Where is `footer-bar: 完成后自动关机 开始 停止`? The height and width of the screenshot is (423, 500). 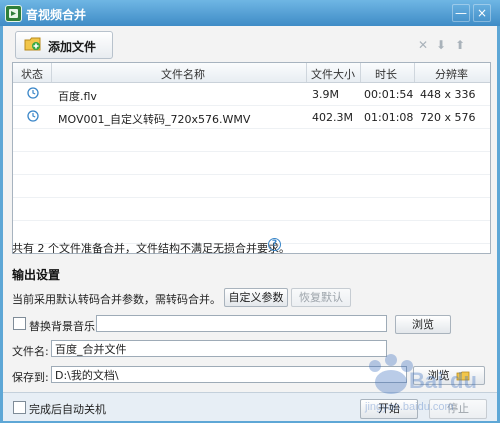 footer-bar: 完成后自动关机 开始 停止 is located at coordinates (250, 406).